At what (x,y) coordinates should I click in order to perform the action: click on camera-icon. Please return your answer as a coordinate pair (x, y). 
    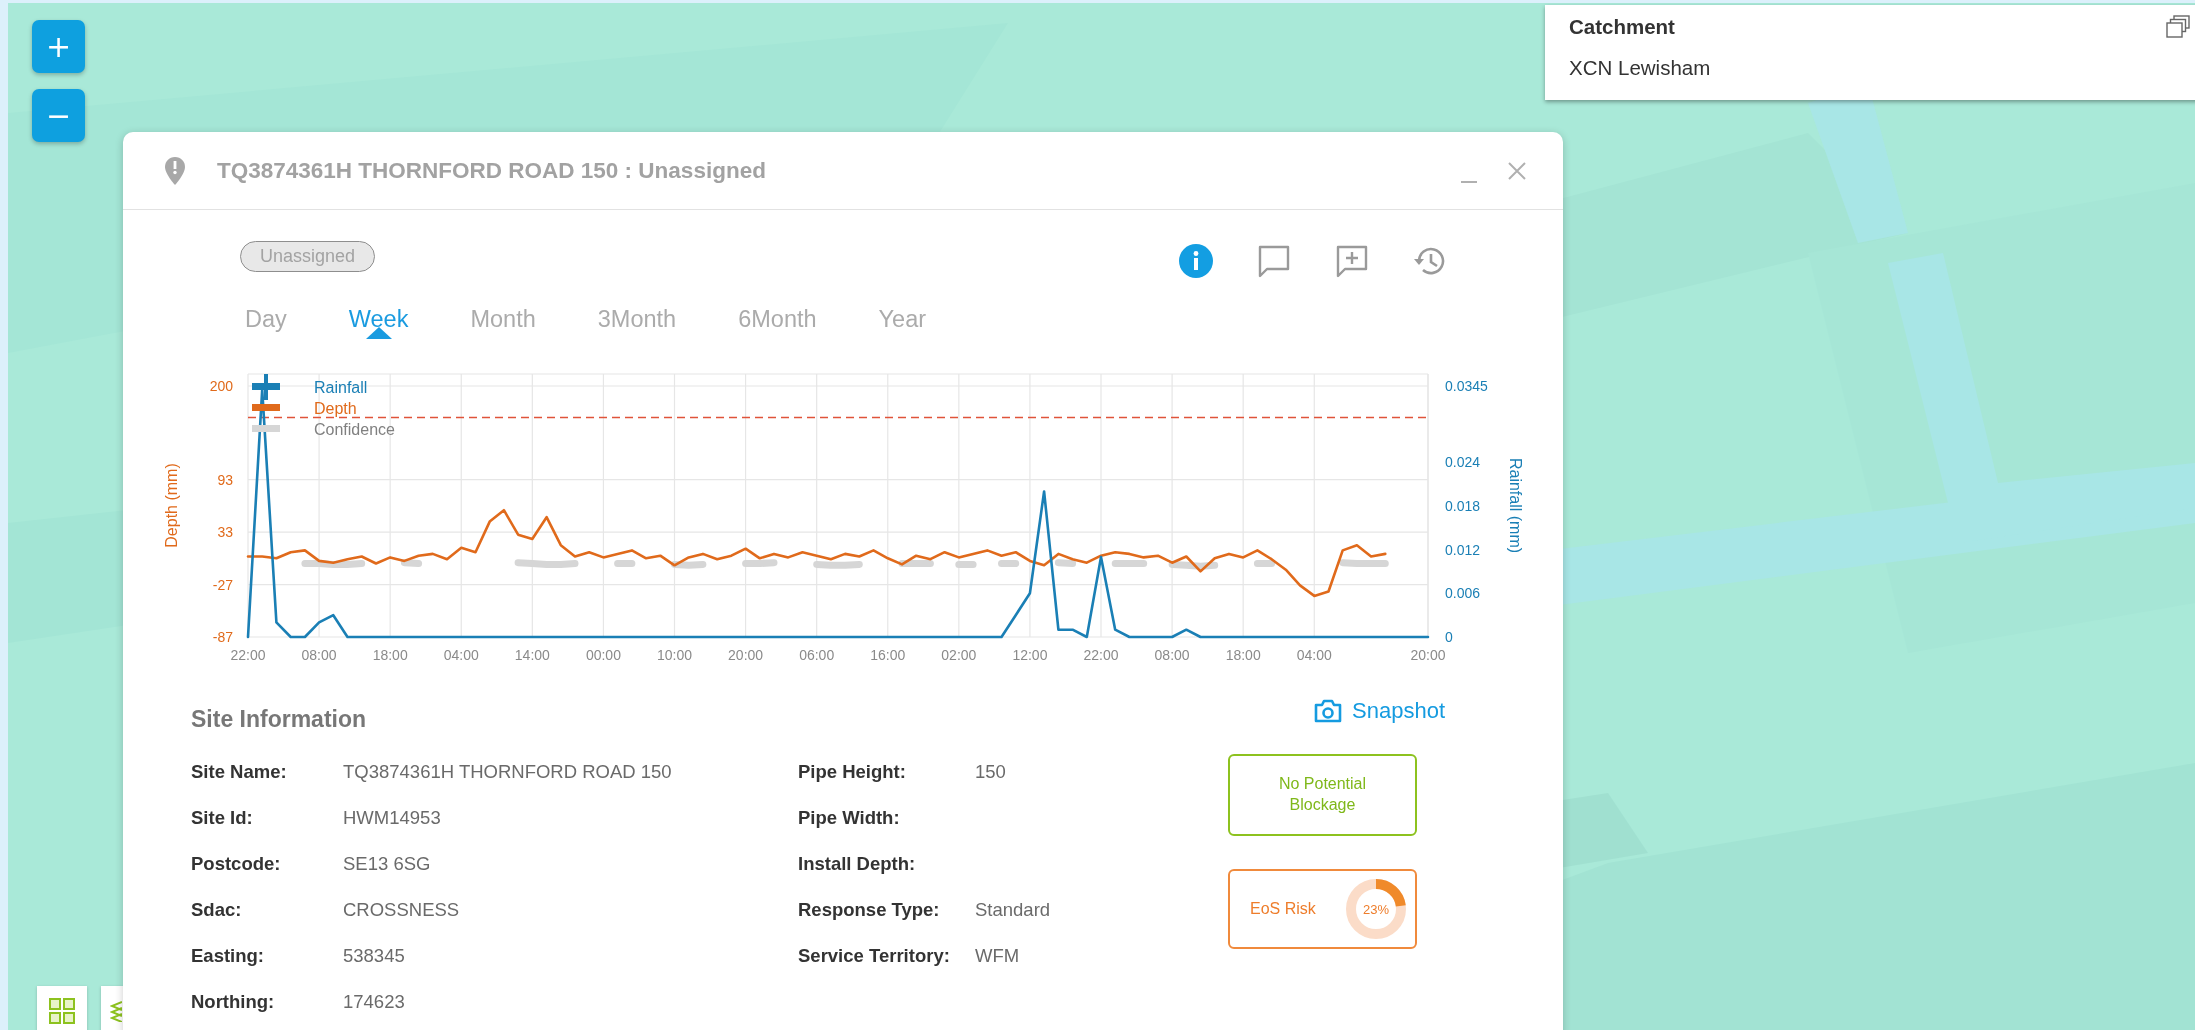
    Looking at the image, I should click on (1328, 711).